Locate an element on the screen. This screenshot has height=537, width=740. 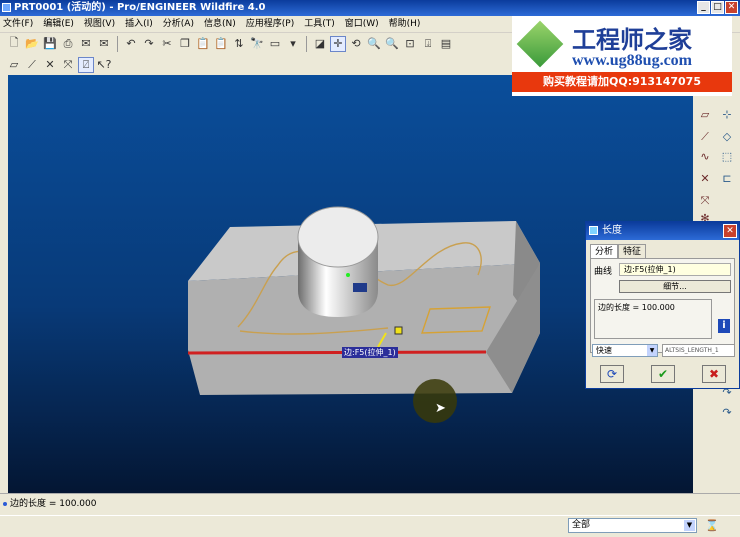
paste-special-icon: 📋 is located at coordinates (221, 44).